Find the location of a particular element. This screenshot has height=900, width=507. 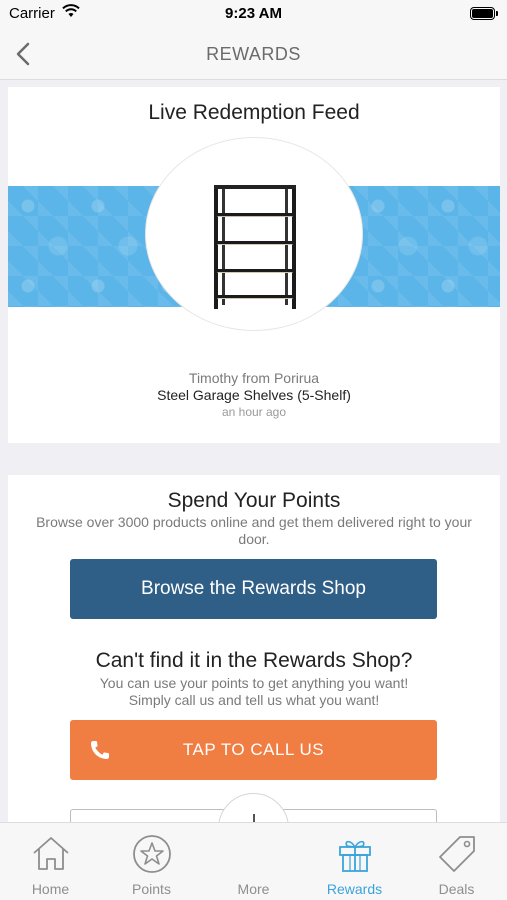

status-time: 9:23 AM is located at coordinates (253, 13).